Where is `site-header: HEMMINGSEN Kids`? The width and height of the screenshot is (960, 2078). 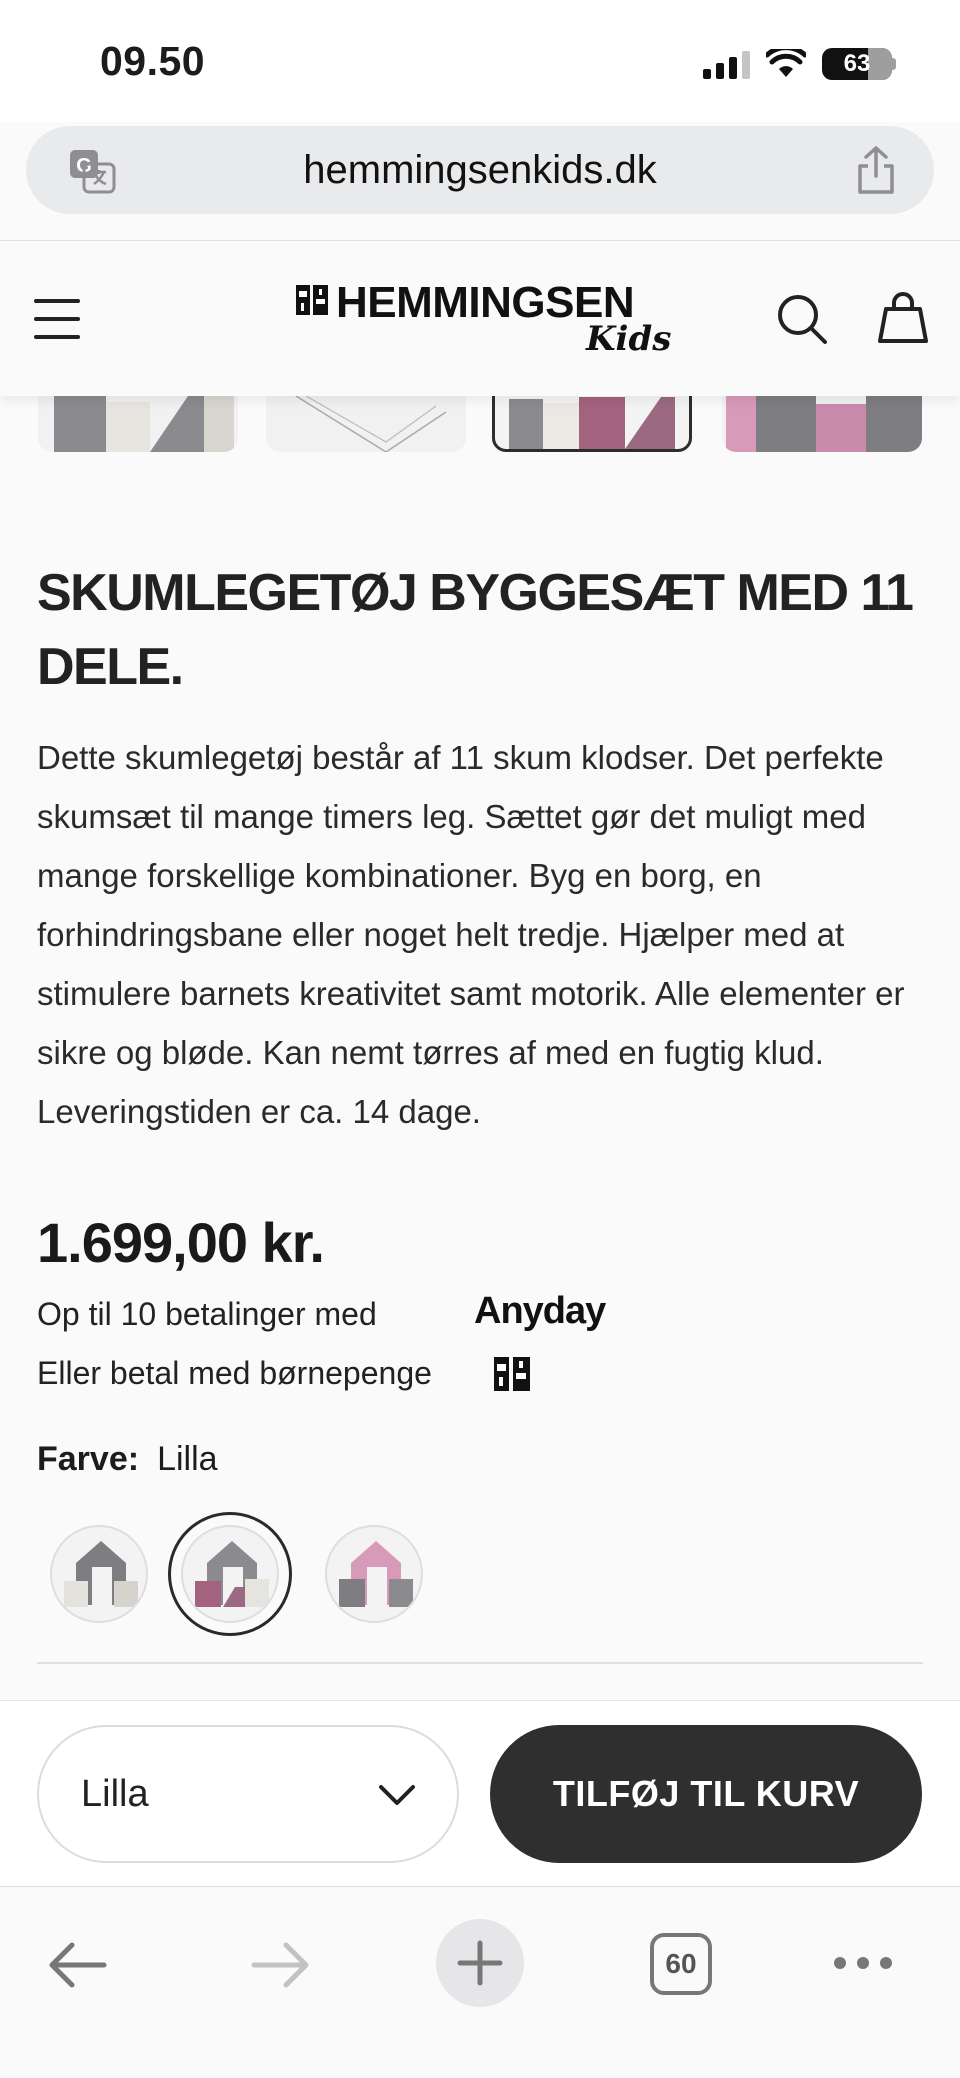 site-header: HEMMINGSEN Kids is located at coordinates (480, 318).